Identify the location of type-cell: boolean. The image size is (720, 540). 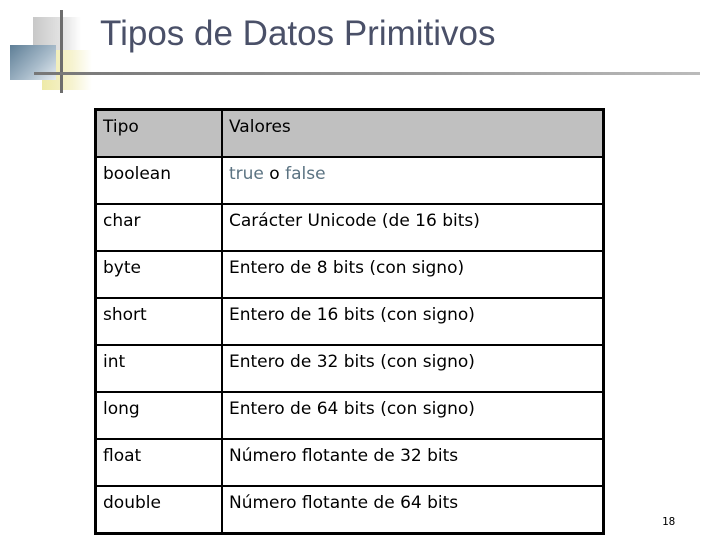
(158, 180).